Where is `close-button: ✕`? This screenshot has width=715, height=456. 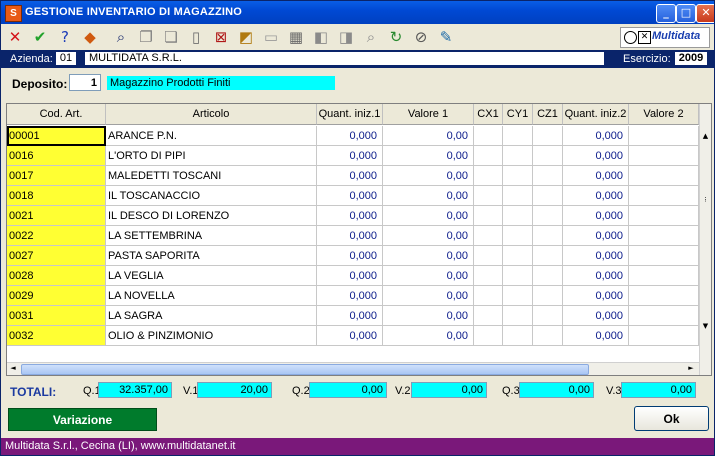 close-button: ✕ is located at coordinates (705, 13).